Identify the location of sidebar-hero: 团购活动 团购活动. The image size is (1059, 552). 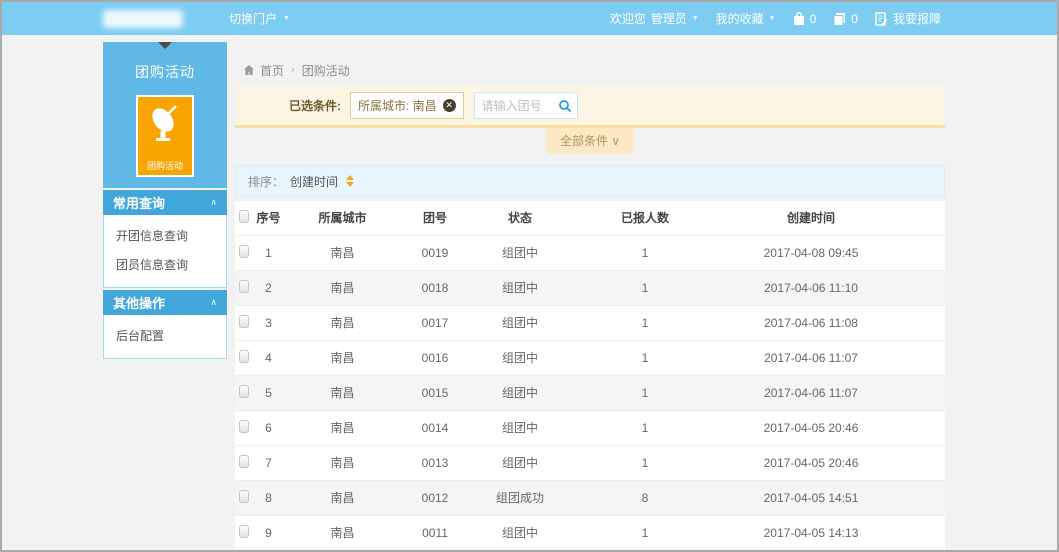
(165, 115).